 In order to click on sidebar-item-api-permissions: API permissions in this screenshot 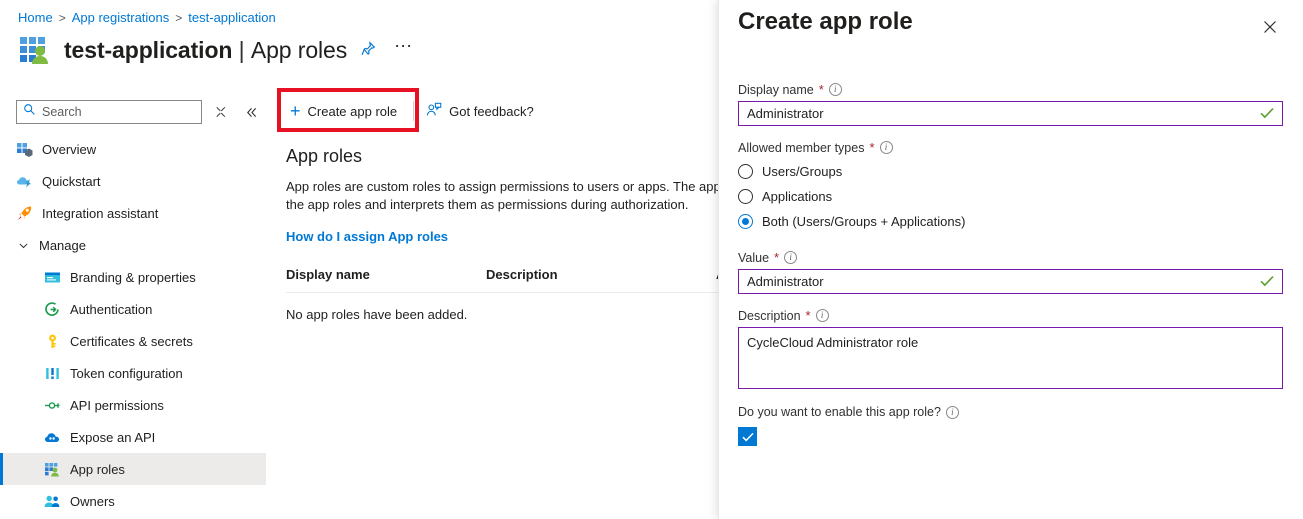, I will do `click(133, 405)`.